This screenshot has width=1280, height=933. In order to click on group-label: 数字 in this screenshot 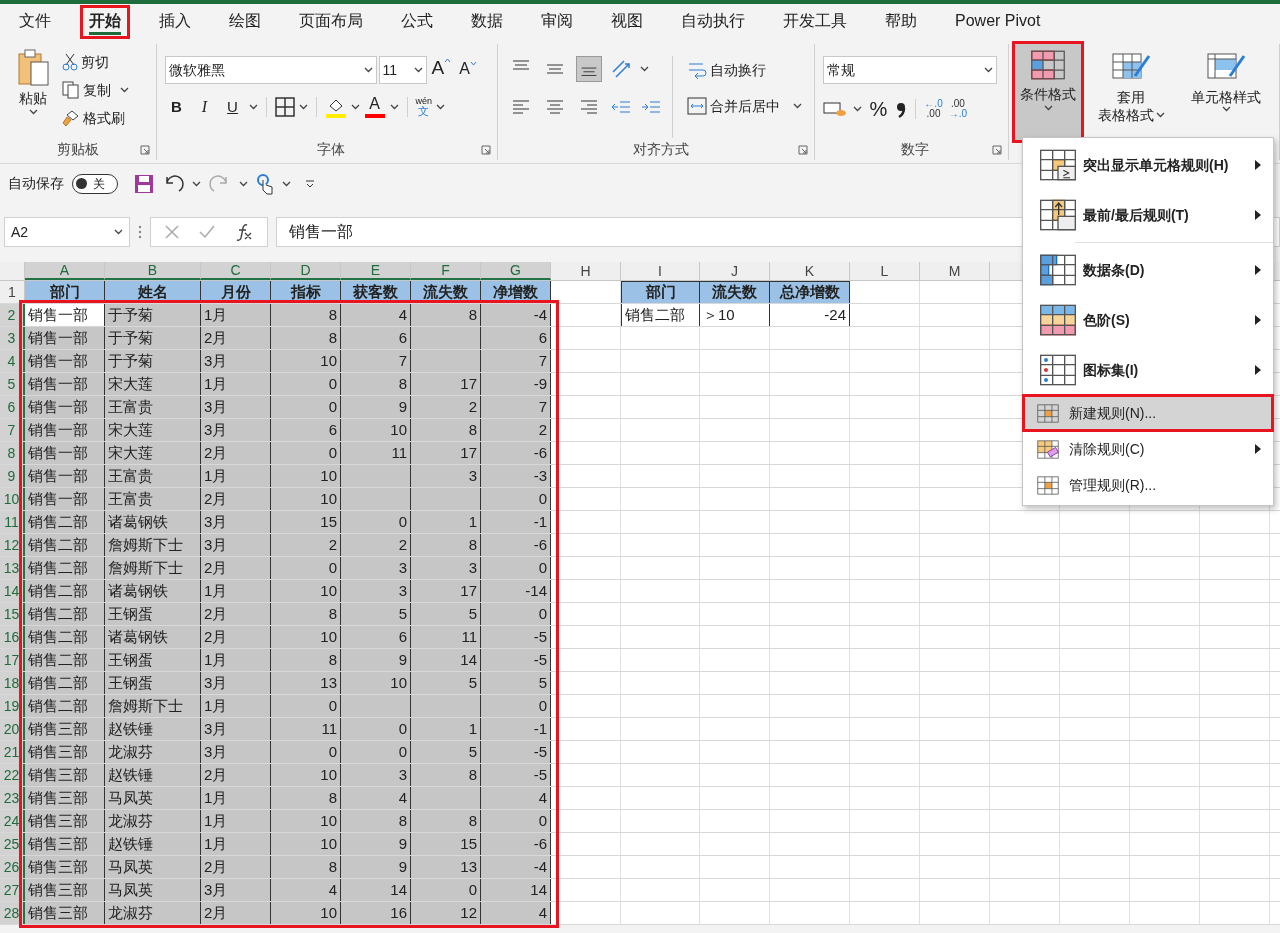, I will do `click(915, 149)`.